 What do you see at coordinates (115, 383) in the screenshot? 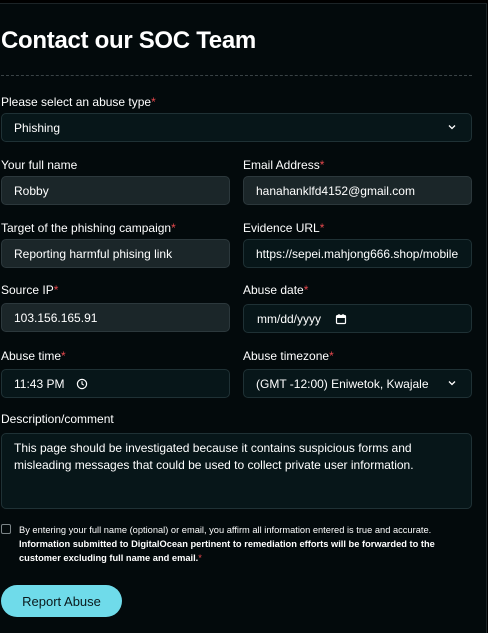
I see `abuse-time-input: 11:43 PM` at bounding box center [115, 383].